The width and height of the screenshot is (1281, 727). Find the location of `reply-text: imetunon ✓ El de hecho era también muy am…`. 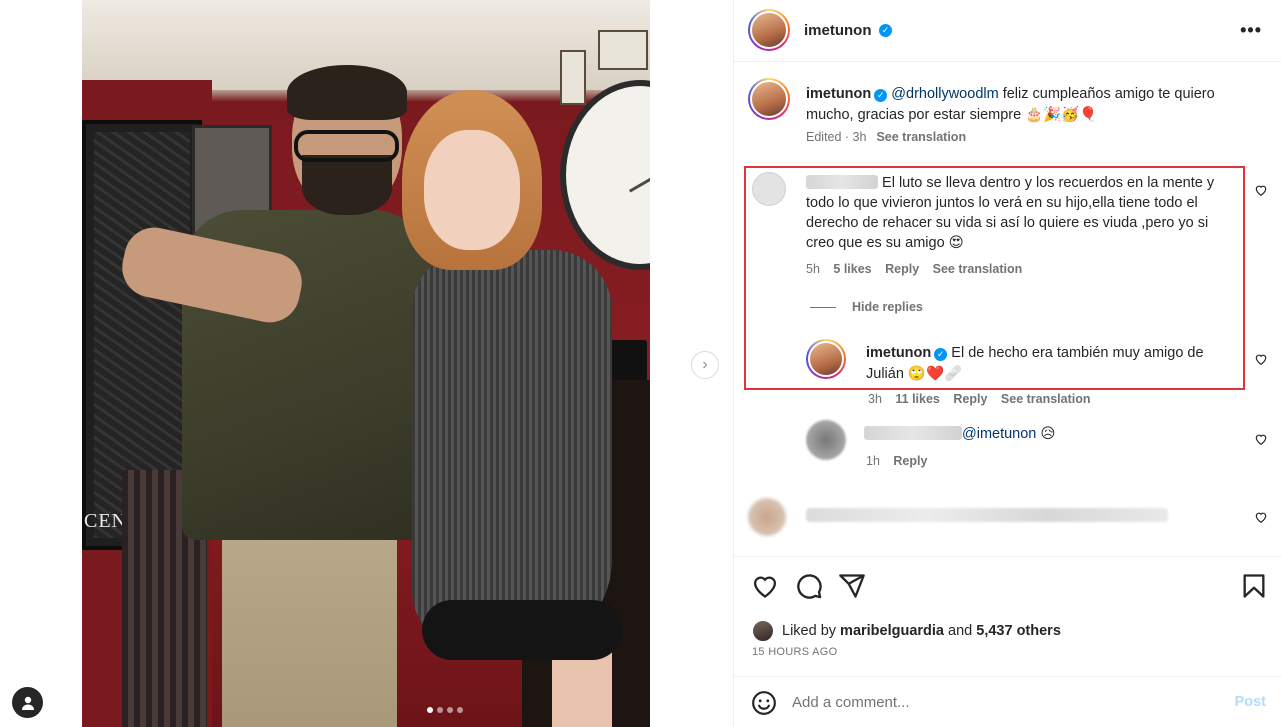

reply-text: imetunon ✓ El de hecho era también muy am… is located at coordinates (1051, 364).